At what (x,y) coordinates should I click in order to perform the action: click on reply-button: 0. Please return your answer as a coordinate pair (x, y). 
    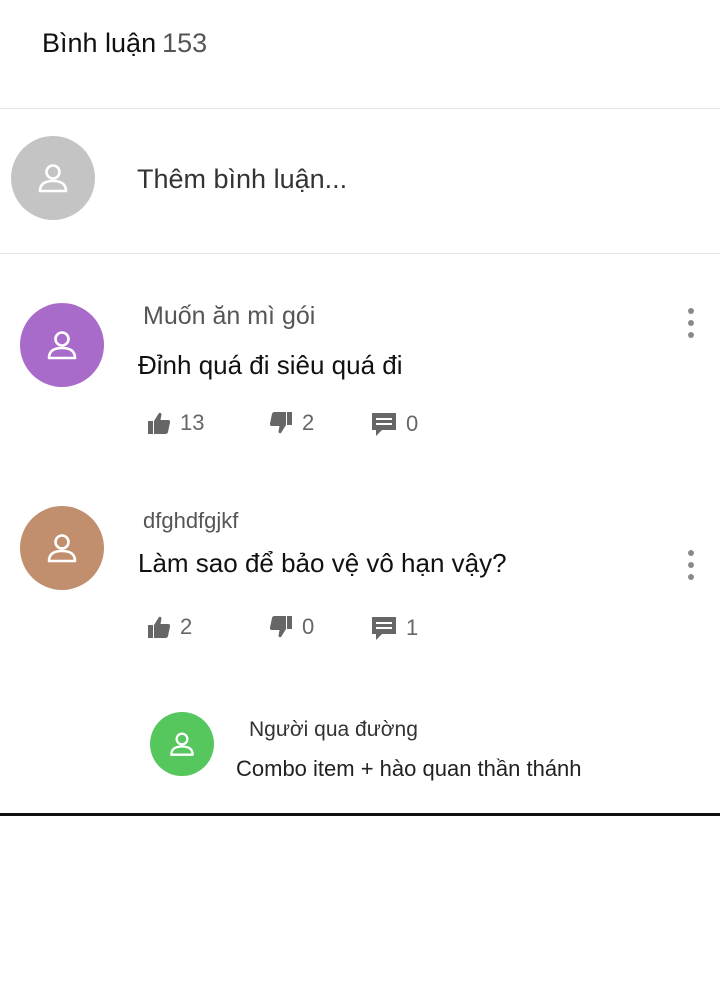
    Looking at the image, I should click on (394, 424).